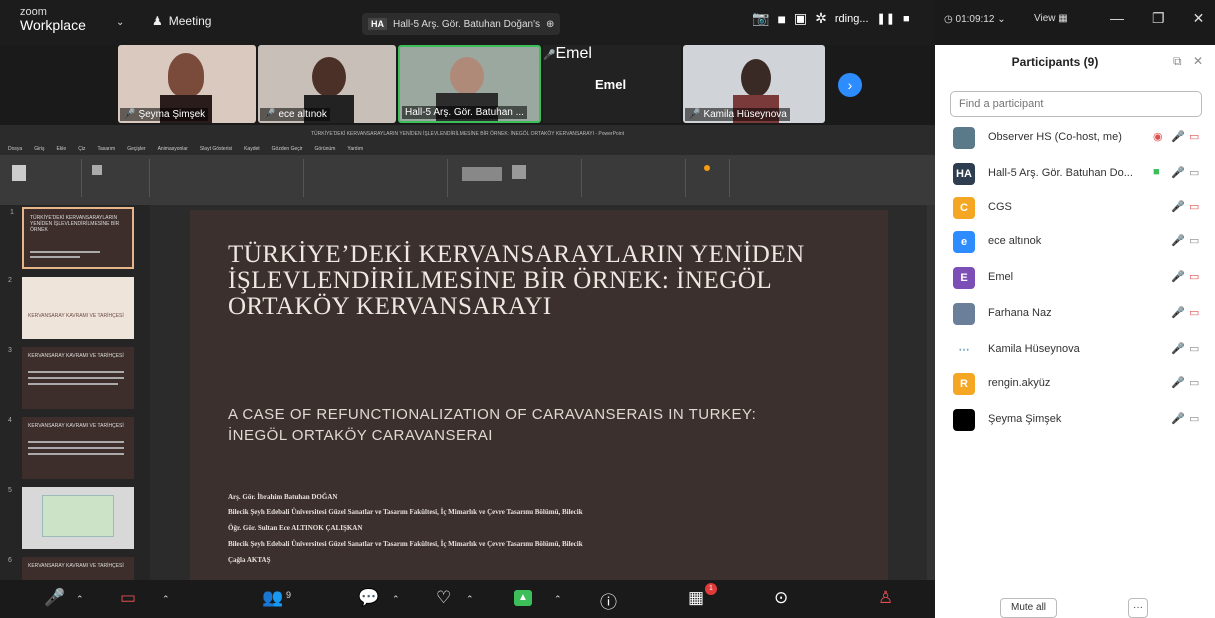  What do you see at coordinates (287, 149) in the screenshot?
I see `tab-review: Gözden Geçir` at bounding box center [287, 149].